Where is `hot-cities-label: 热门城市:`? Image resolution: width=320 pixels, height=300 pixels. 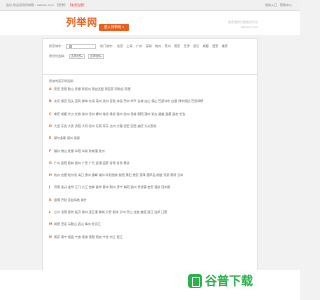
hot-cities-label: 热门城市: is located at coordinates (107, 46).